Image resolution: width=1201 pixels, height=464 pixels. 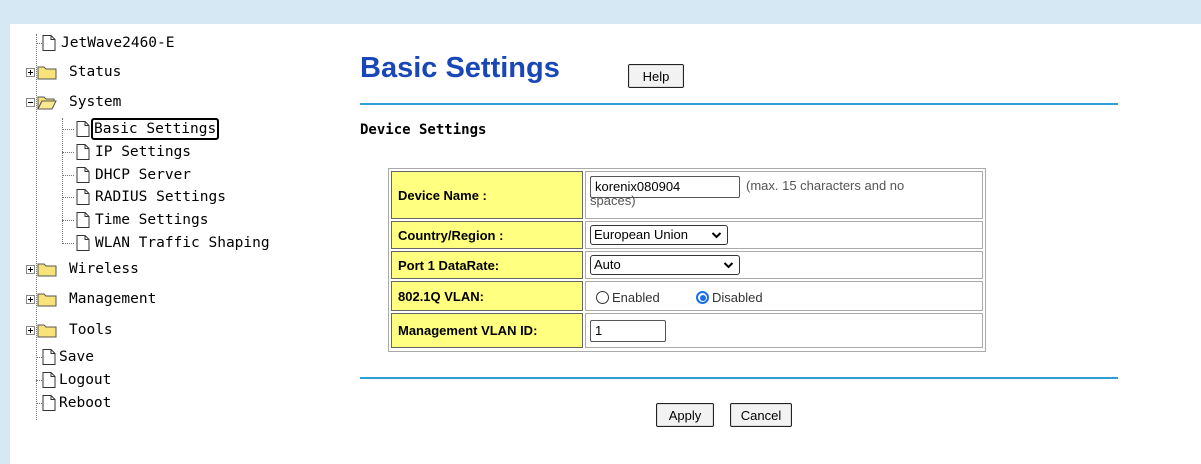 I want to click on page-title: Basic Settings, so click(x=460, y=68).